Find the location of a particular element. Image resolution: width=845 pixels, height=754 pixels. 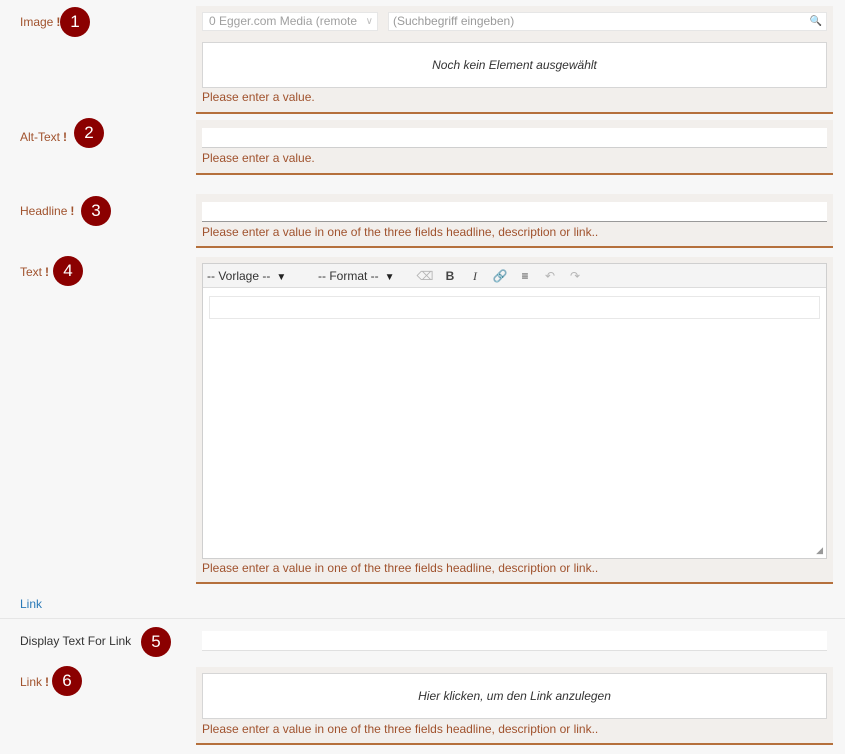

image-label: Image! is located at coordinates (40, 22).